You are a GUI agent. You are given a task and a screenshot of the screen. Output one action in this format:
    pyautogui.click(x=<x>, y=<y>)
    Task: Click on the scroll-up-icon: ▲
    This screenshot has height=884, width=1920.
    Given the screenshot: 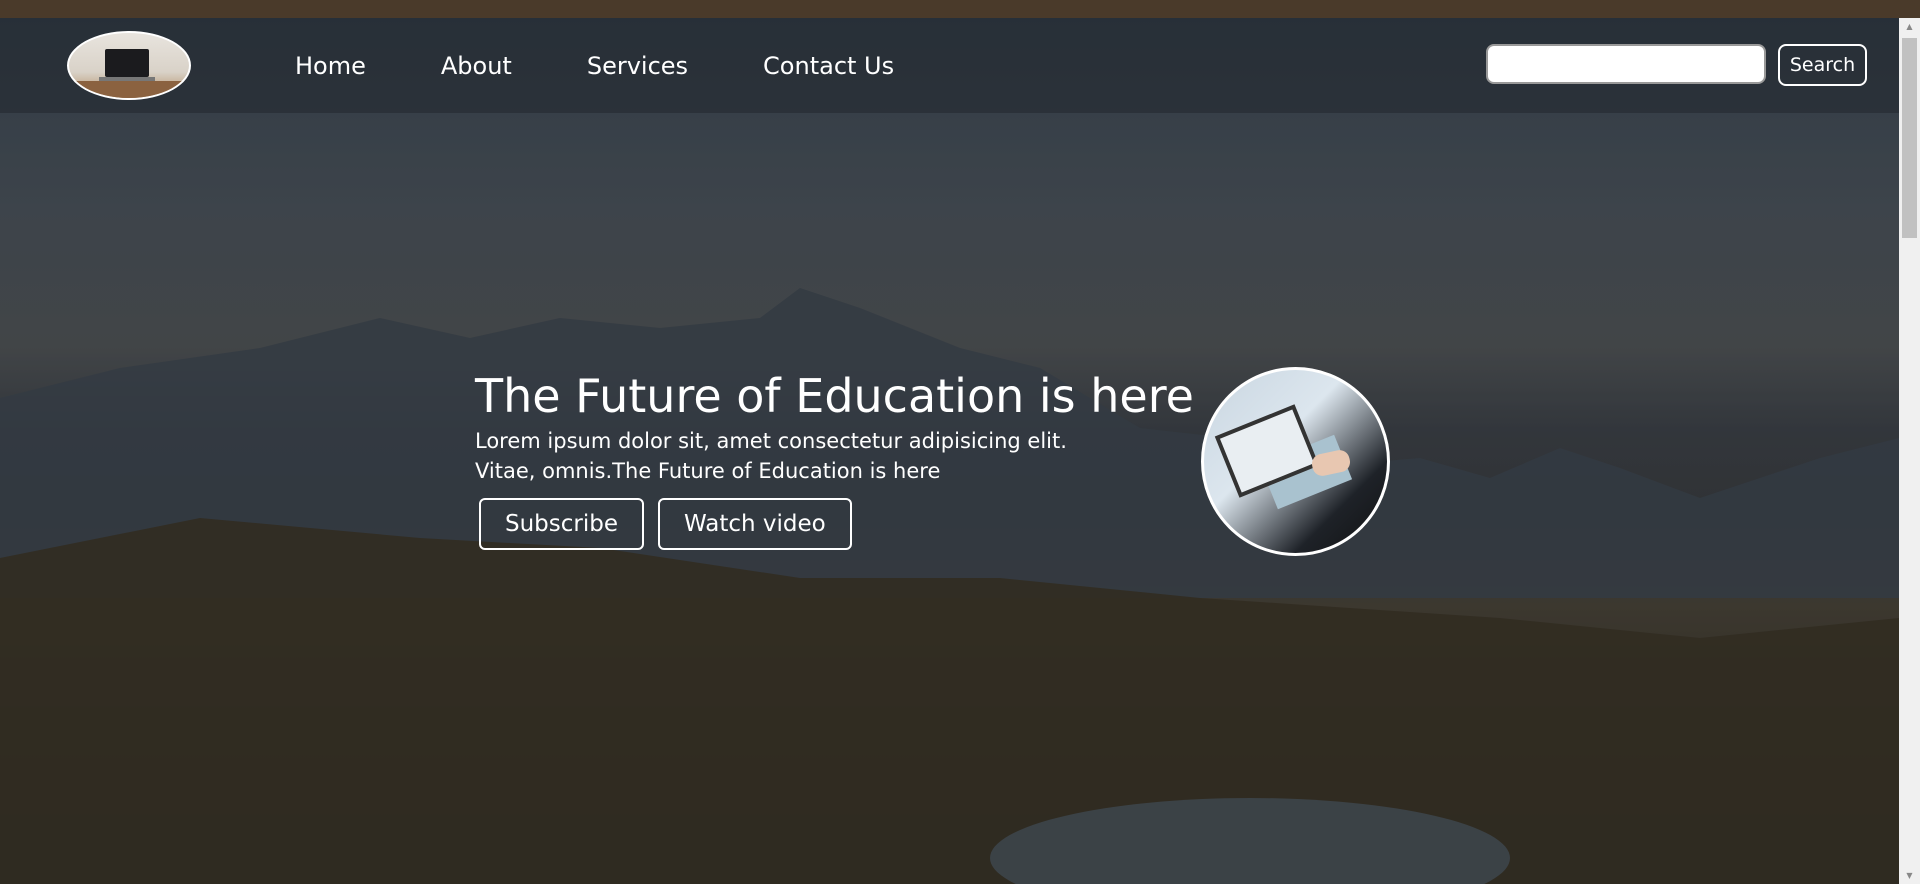 What is the action you would take?
    pyautogui.click(x=1909, y=26)
    